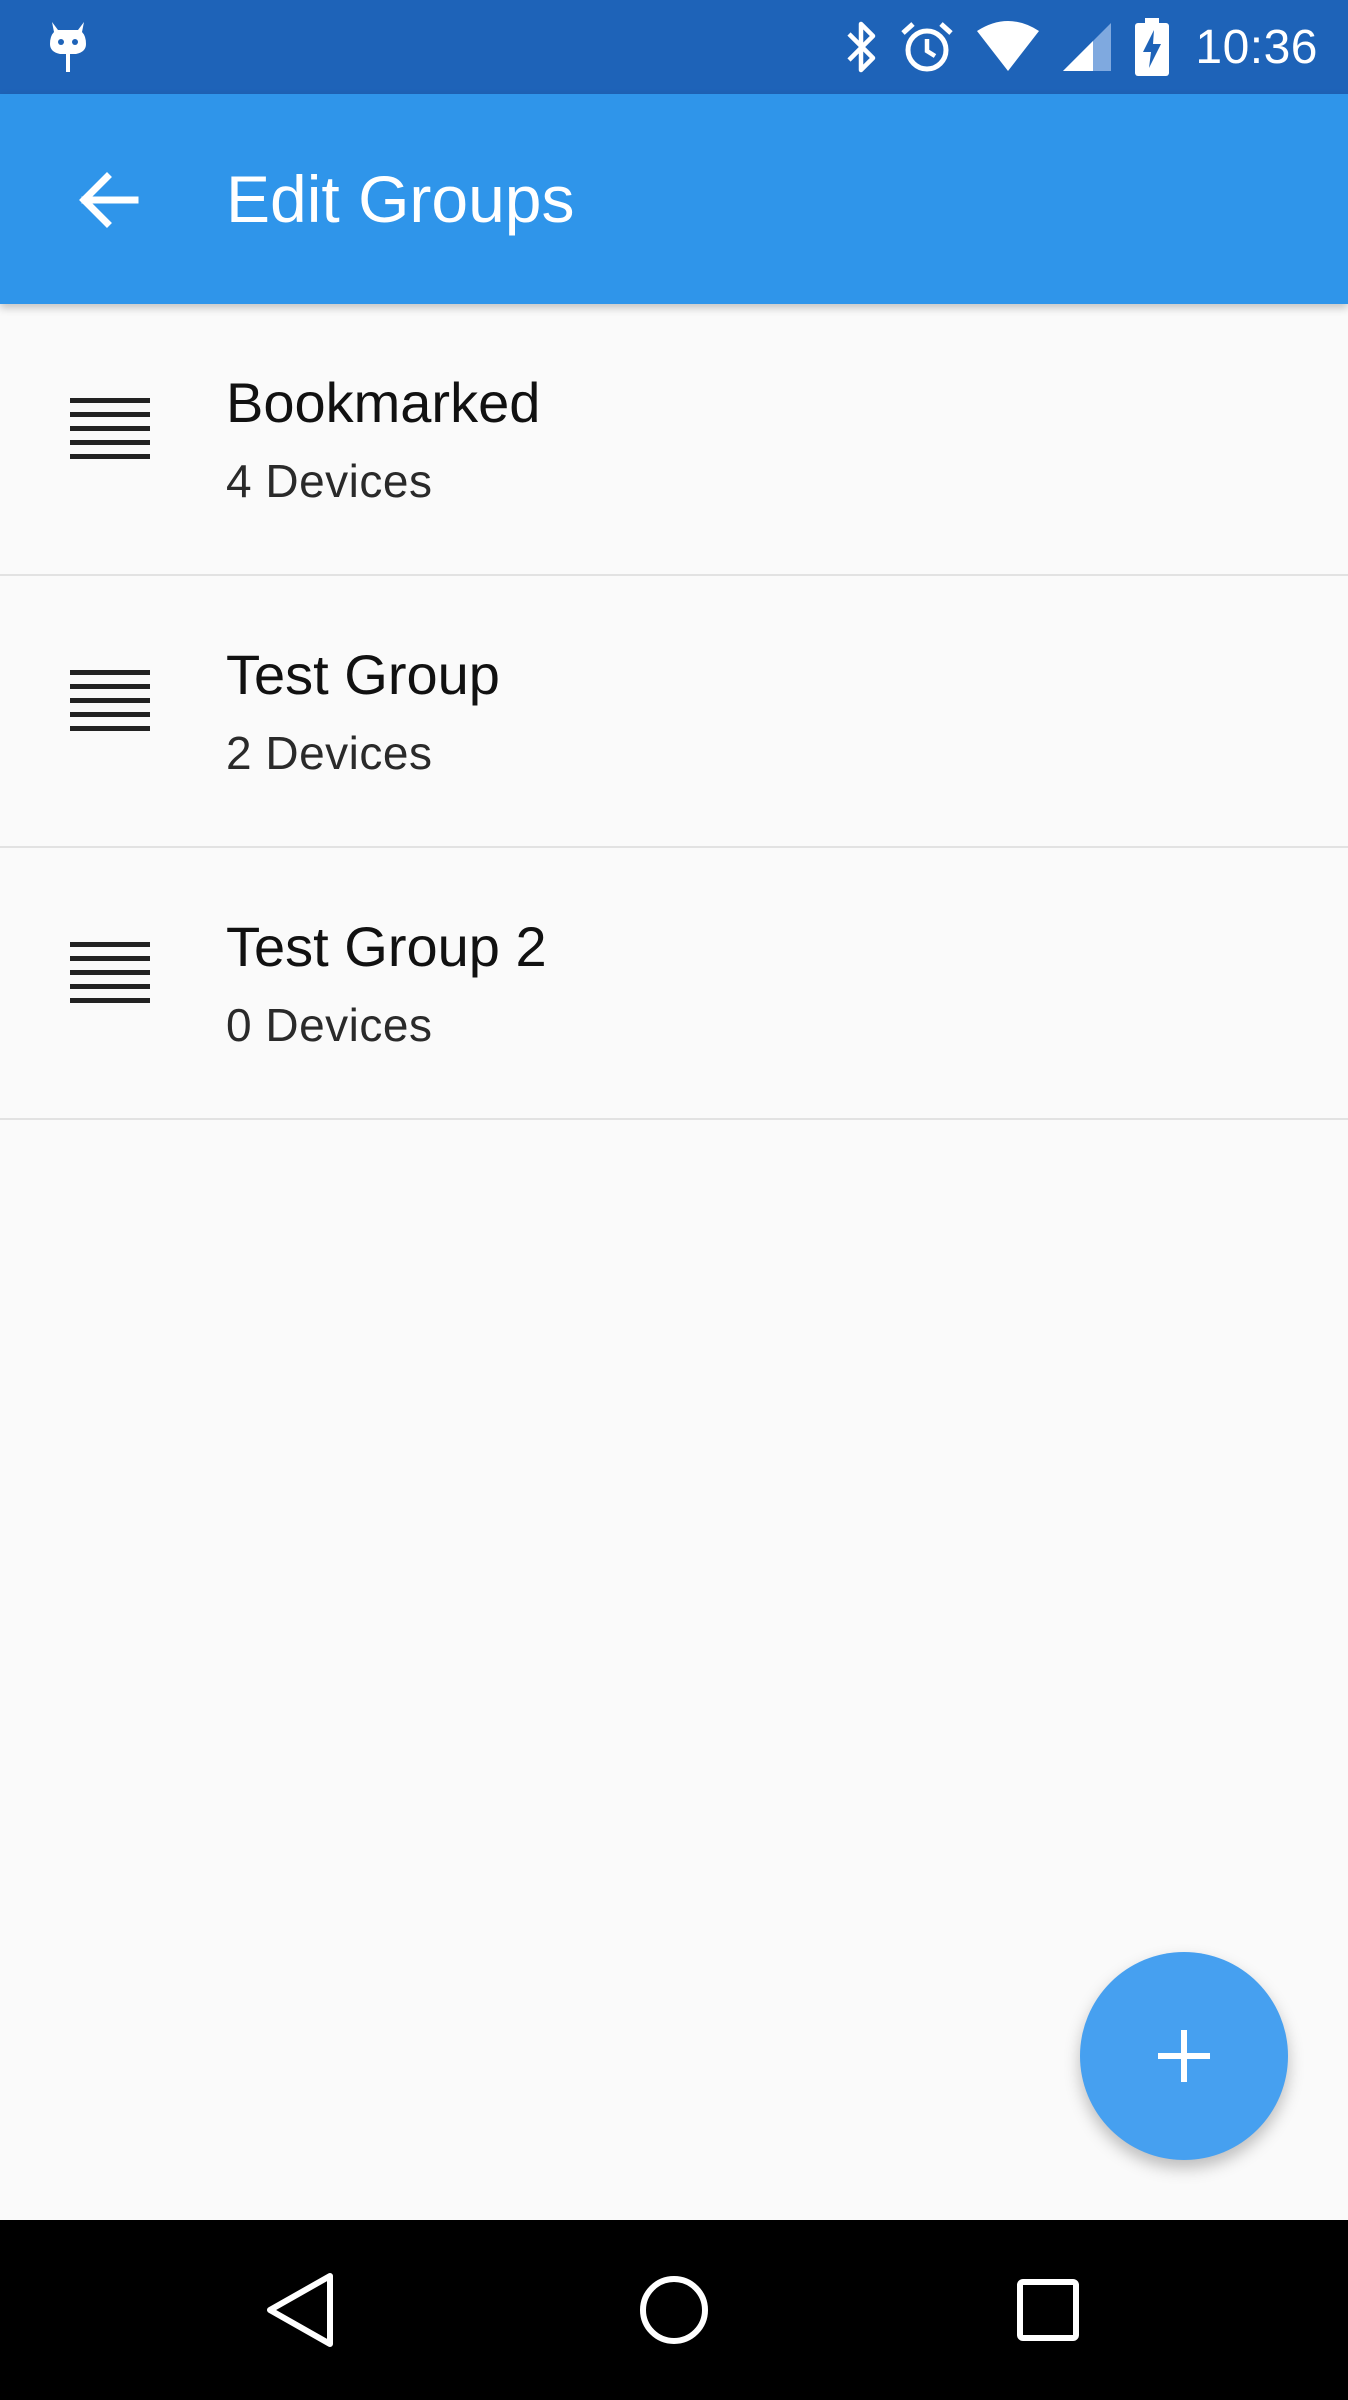 The image size is (1348, 2400). I want to click on nav-back-button, so click(300, 2310).